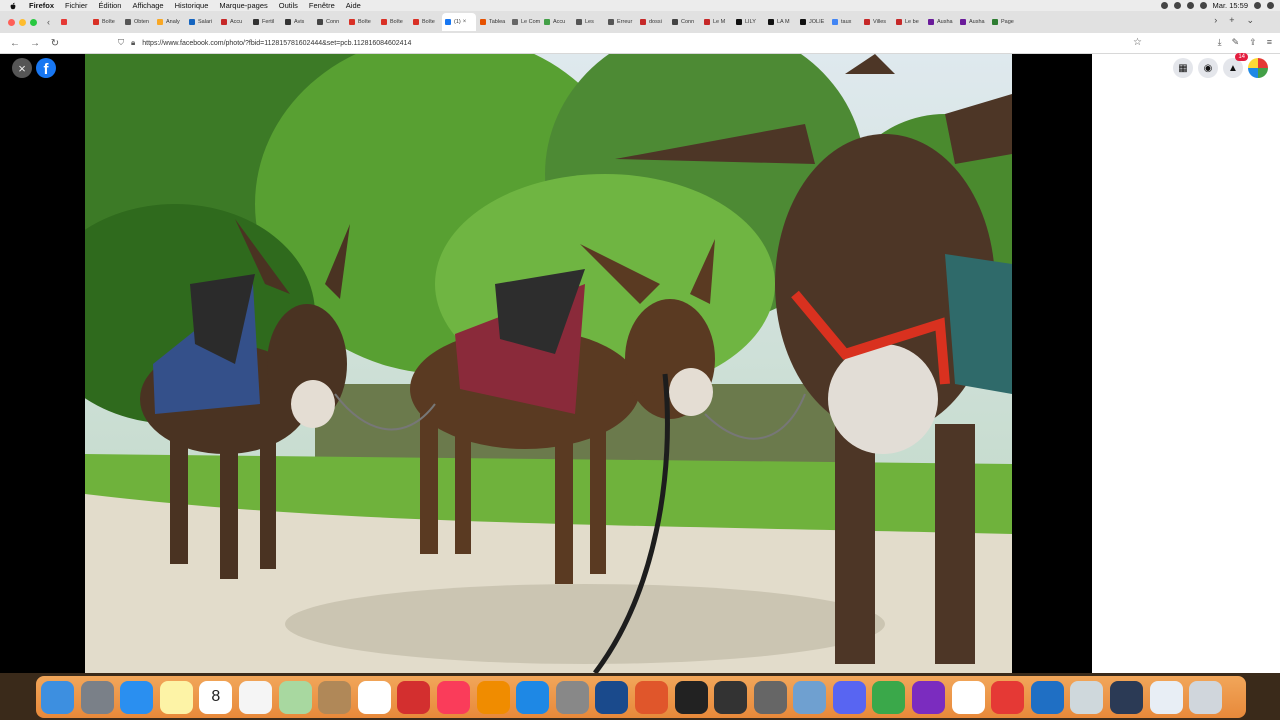 This screenshot has height=720, width=1280. I want to click on discord-icon, so click(849, 697).